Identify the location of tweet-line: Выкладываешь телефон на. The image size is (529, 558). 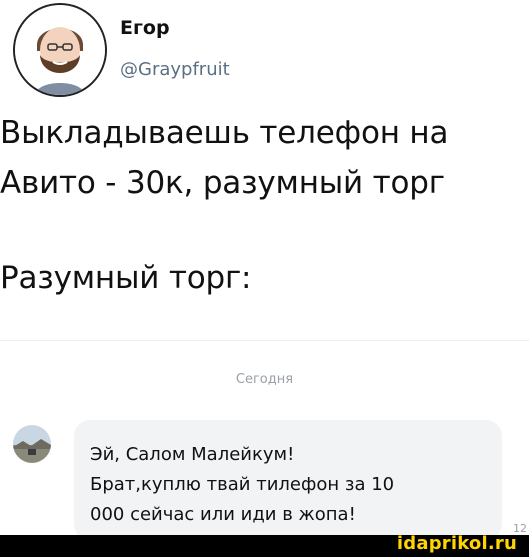
(224, 133).